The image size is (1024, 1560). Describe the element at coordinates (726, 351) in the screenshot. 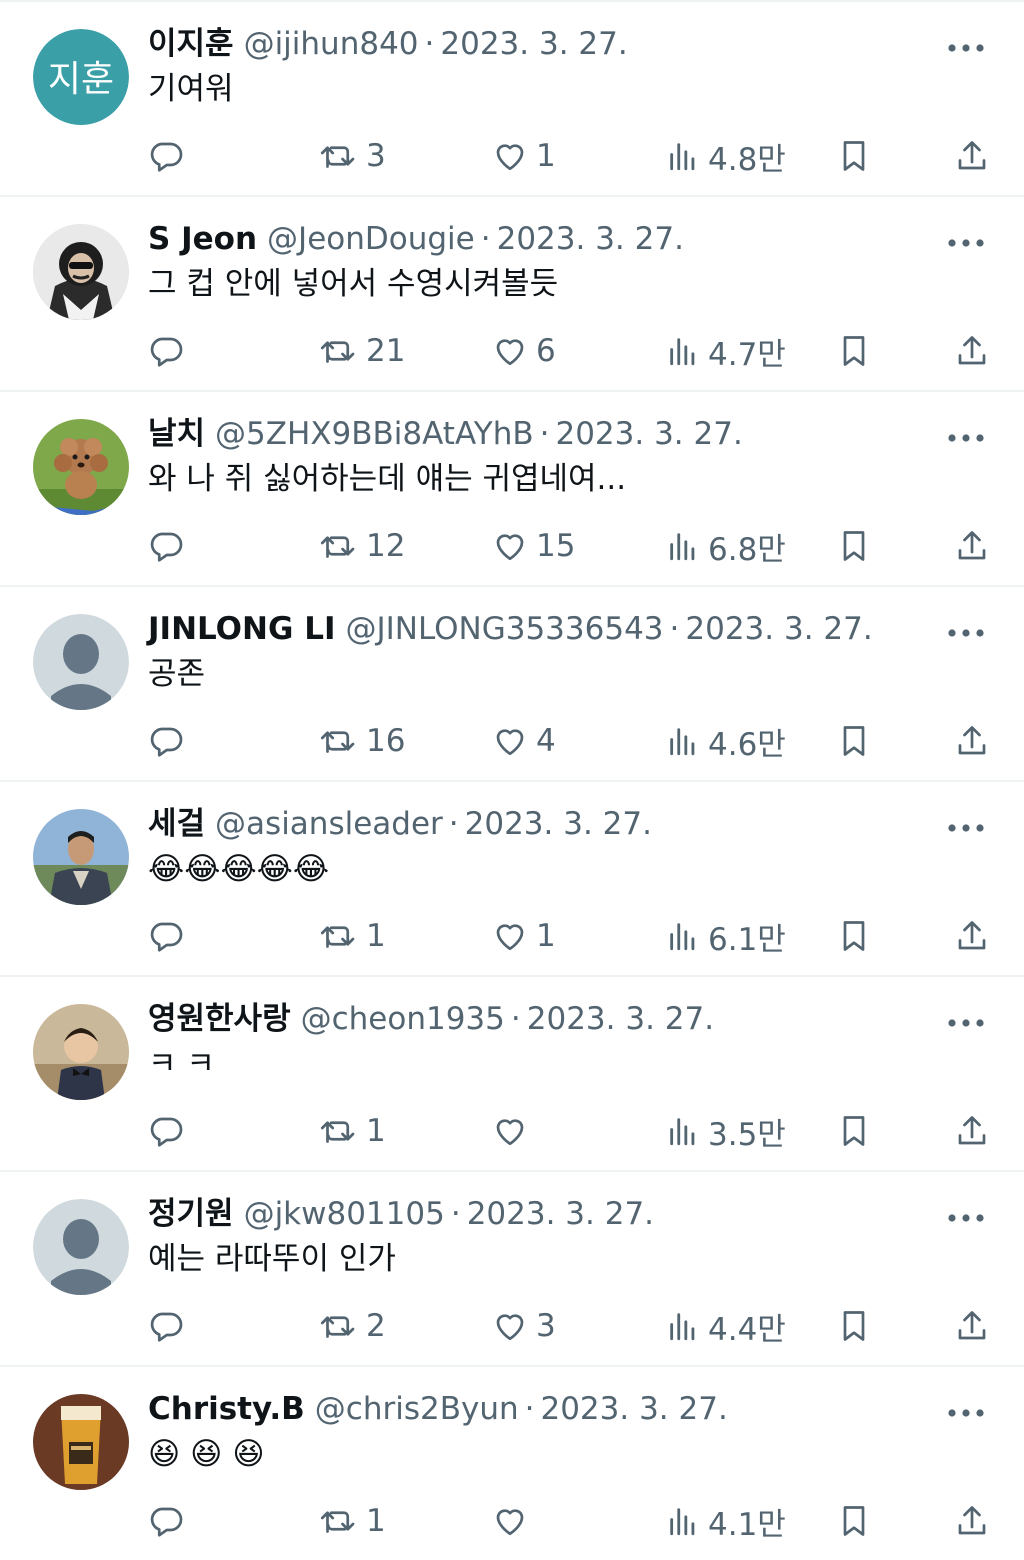

I see `views-button: 4.7만` at that location.